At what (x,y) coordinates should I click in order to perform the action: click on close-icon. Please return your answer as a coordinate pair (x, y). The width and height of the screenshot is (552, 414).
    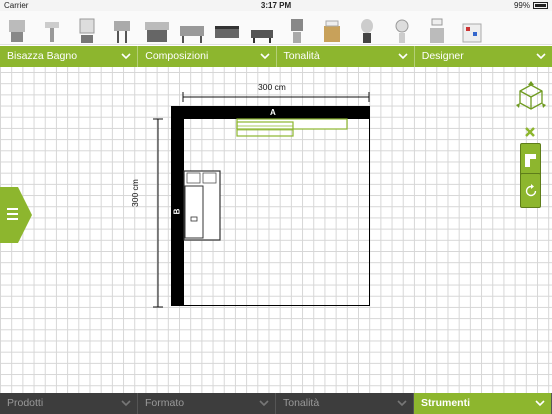
    Looking at the image, I should click on (530, 132).